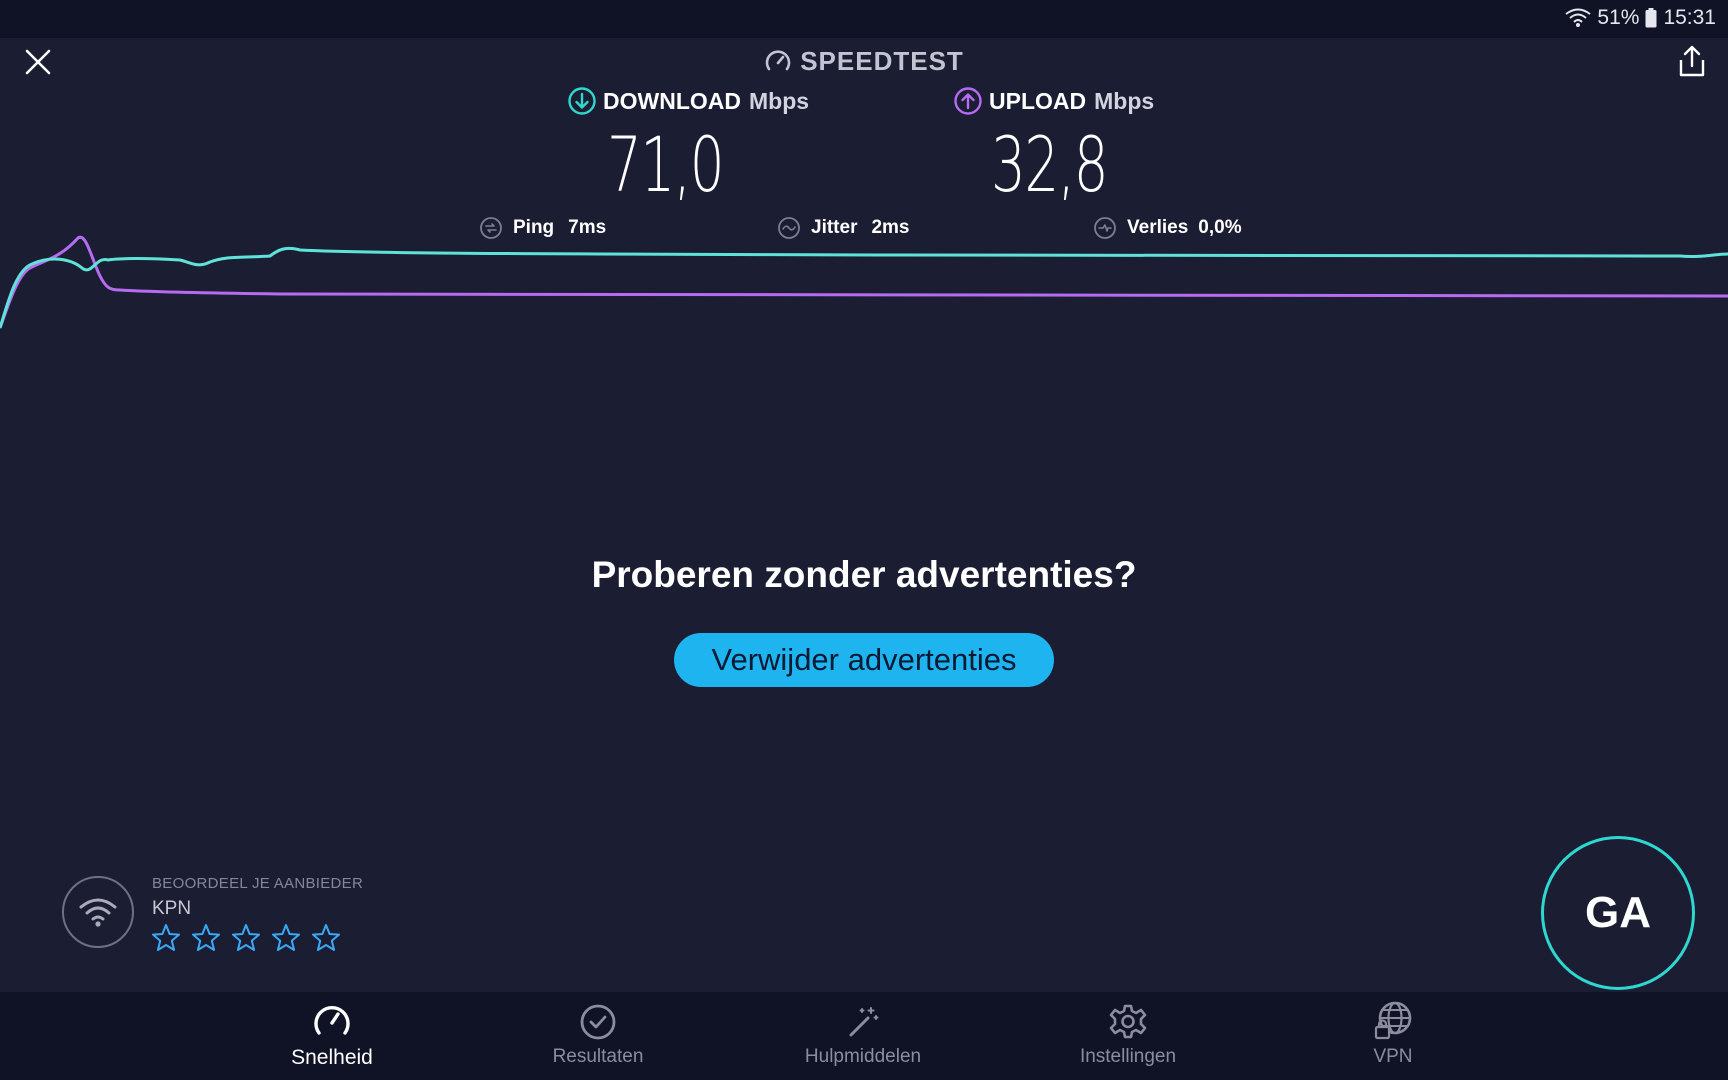 The image size is (1728, 1080). Describe the element at coordinates (1050, 164) in the screenshot. I see `upload-value: 32,8` at that location.